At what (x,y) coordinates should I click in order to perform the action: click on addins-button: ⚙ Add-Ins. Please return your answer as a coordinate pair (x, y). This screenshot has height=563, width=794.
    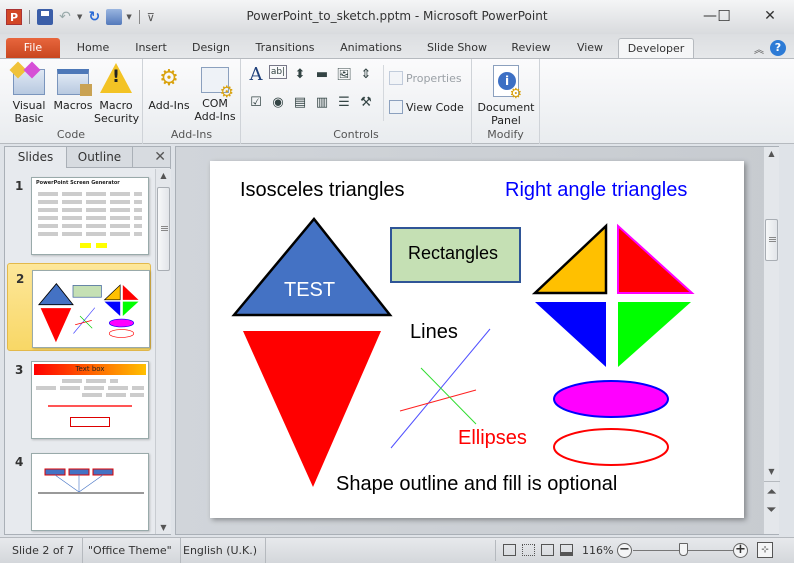
    Looking at the image, I should click on (169, 87).